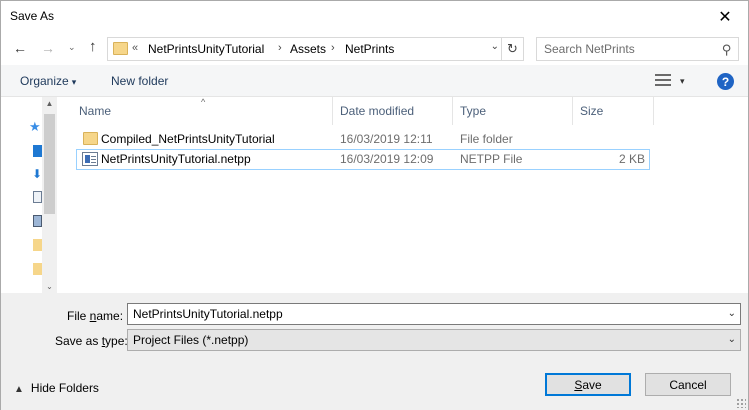 The width and height of the screenshot is (749, 410). What do you see at coordinates (373, 111) in the screenshot?
I see `column-header-date-modified: Date modified` at bounding box center [373, 111].